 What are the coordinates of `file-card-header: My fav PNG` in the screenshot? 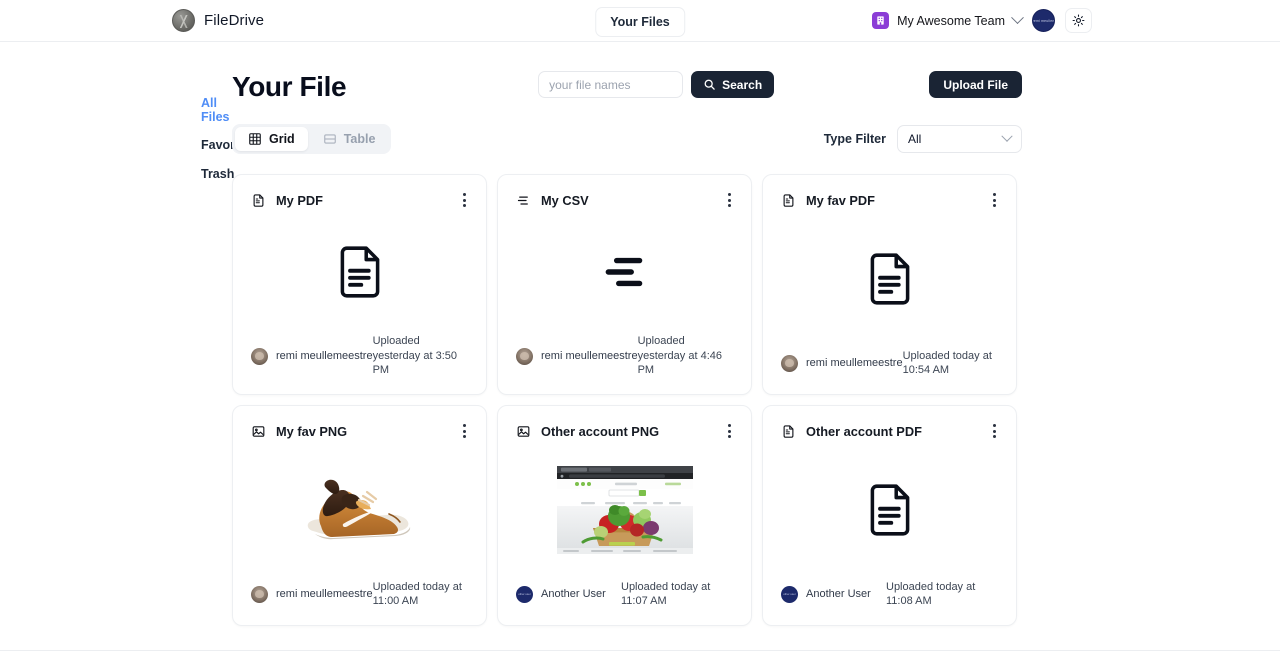 It's located at (359, 423).